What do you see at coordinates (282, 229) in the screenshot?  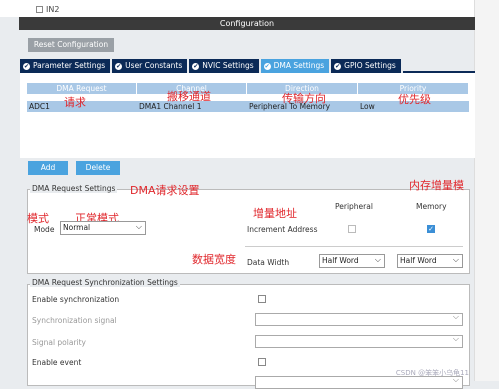 I see `increment-address-label: Increment Address` at bounding box center [282, 229].